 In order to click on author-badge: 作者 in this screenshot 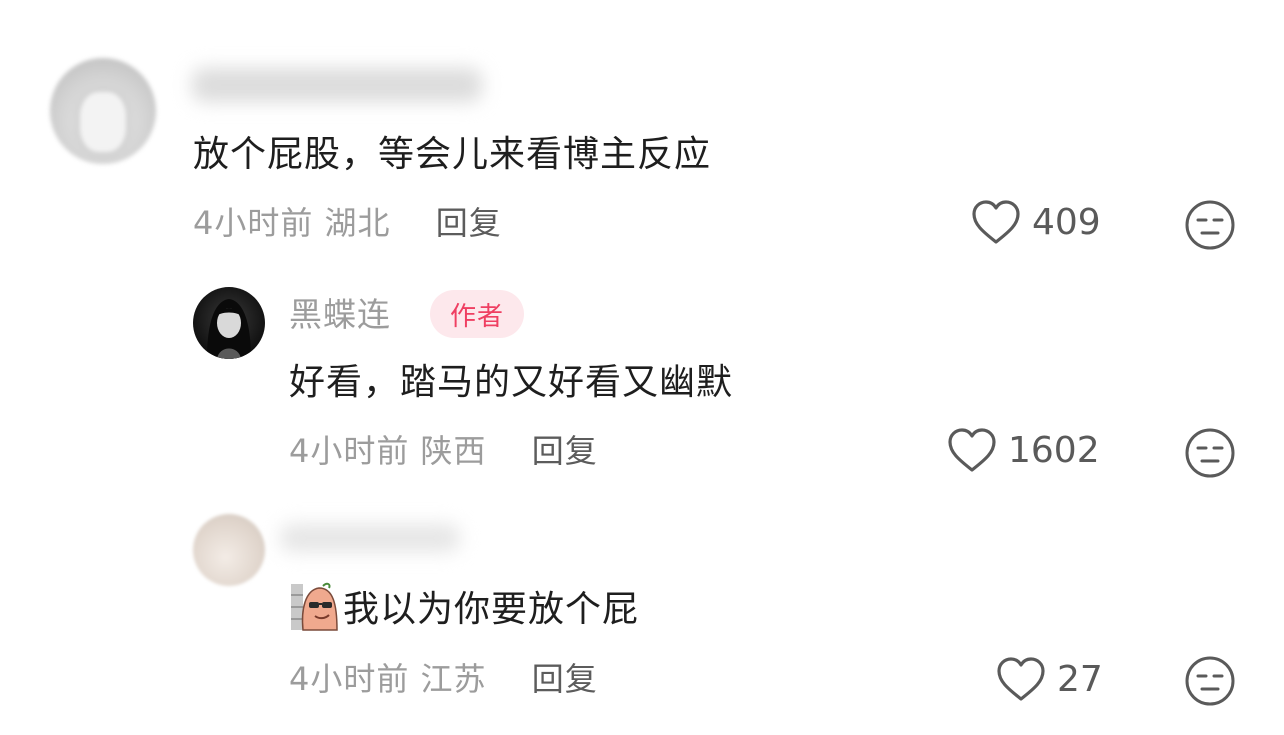, I will do `click(477, 314)`.